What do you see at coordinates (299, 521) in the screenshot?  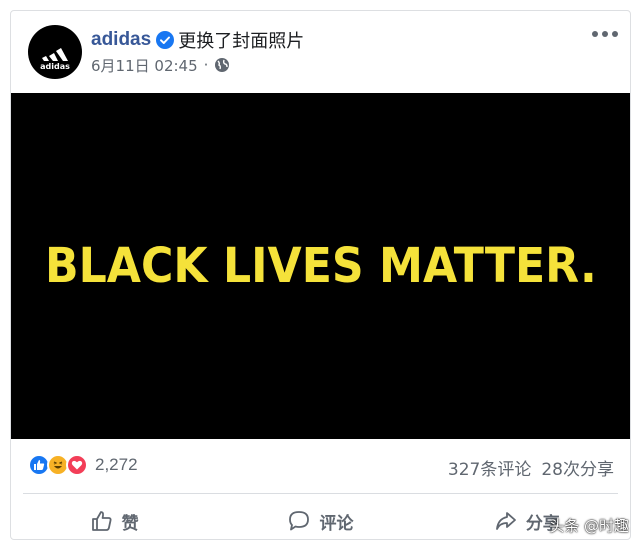 I see `comment-bubble-icon` at bounding box center [299, 521].